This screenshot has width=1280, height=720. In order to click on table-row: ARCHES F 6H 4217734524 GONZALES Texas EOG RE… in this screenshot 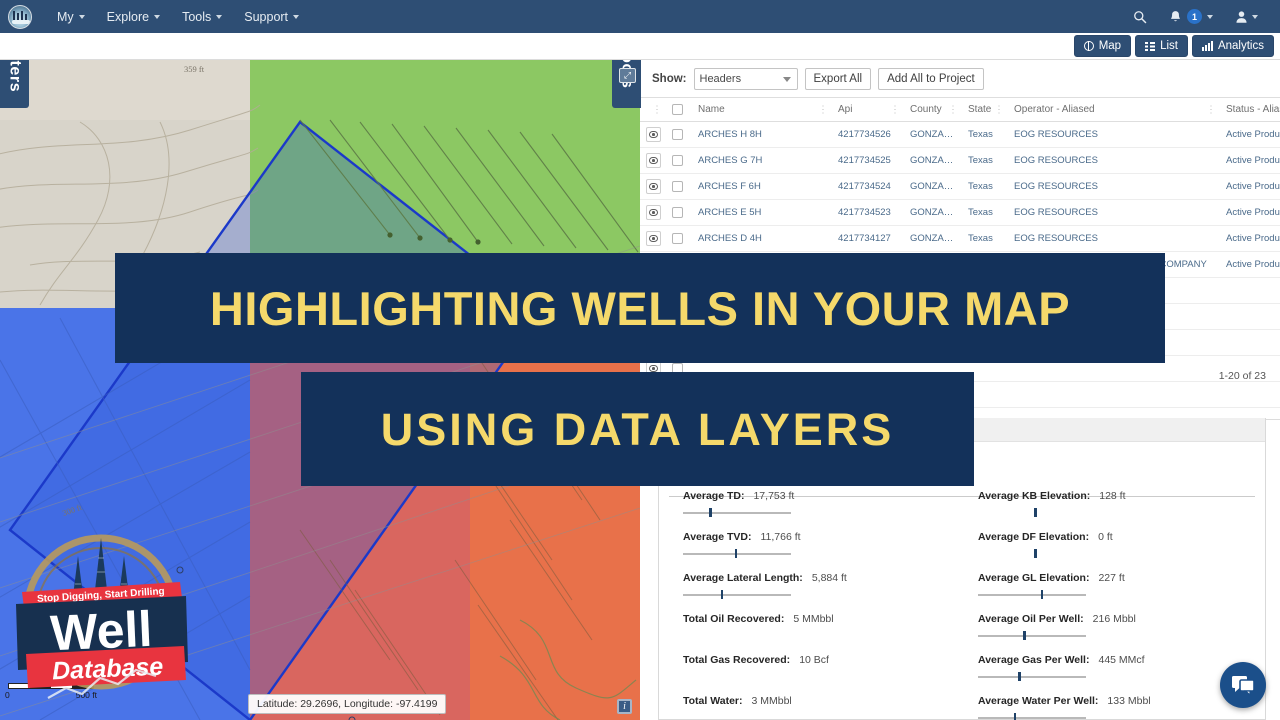, I will do `click(960, 186)`.